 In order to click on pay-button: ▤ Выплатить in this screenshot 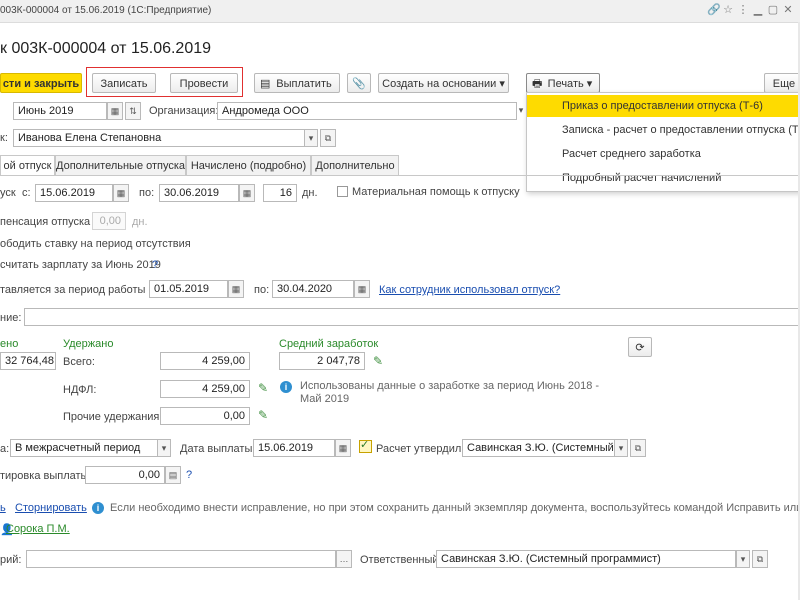, I will do `click(297, 83)`.